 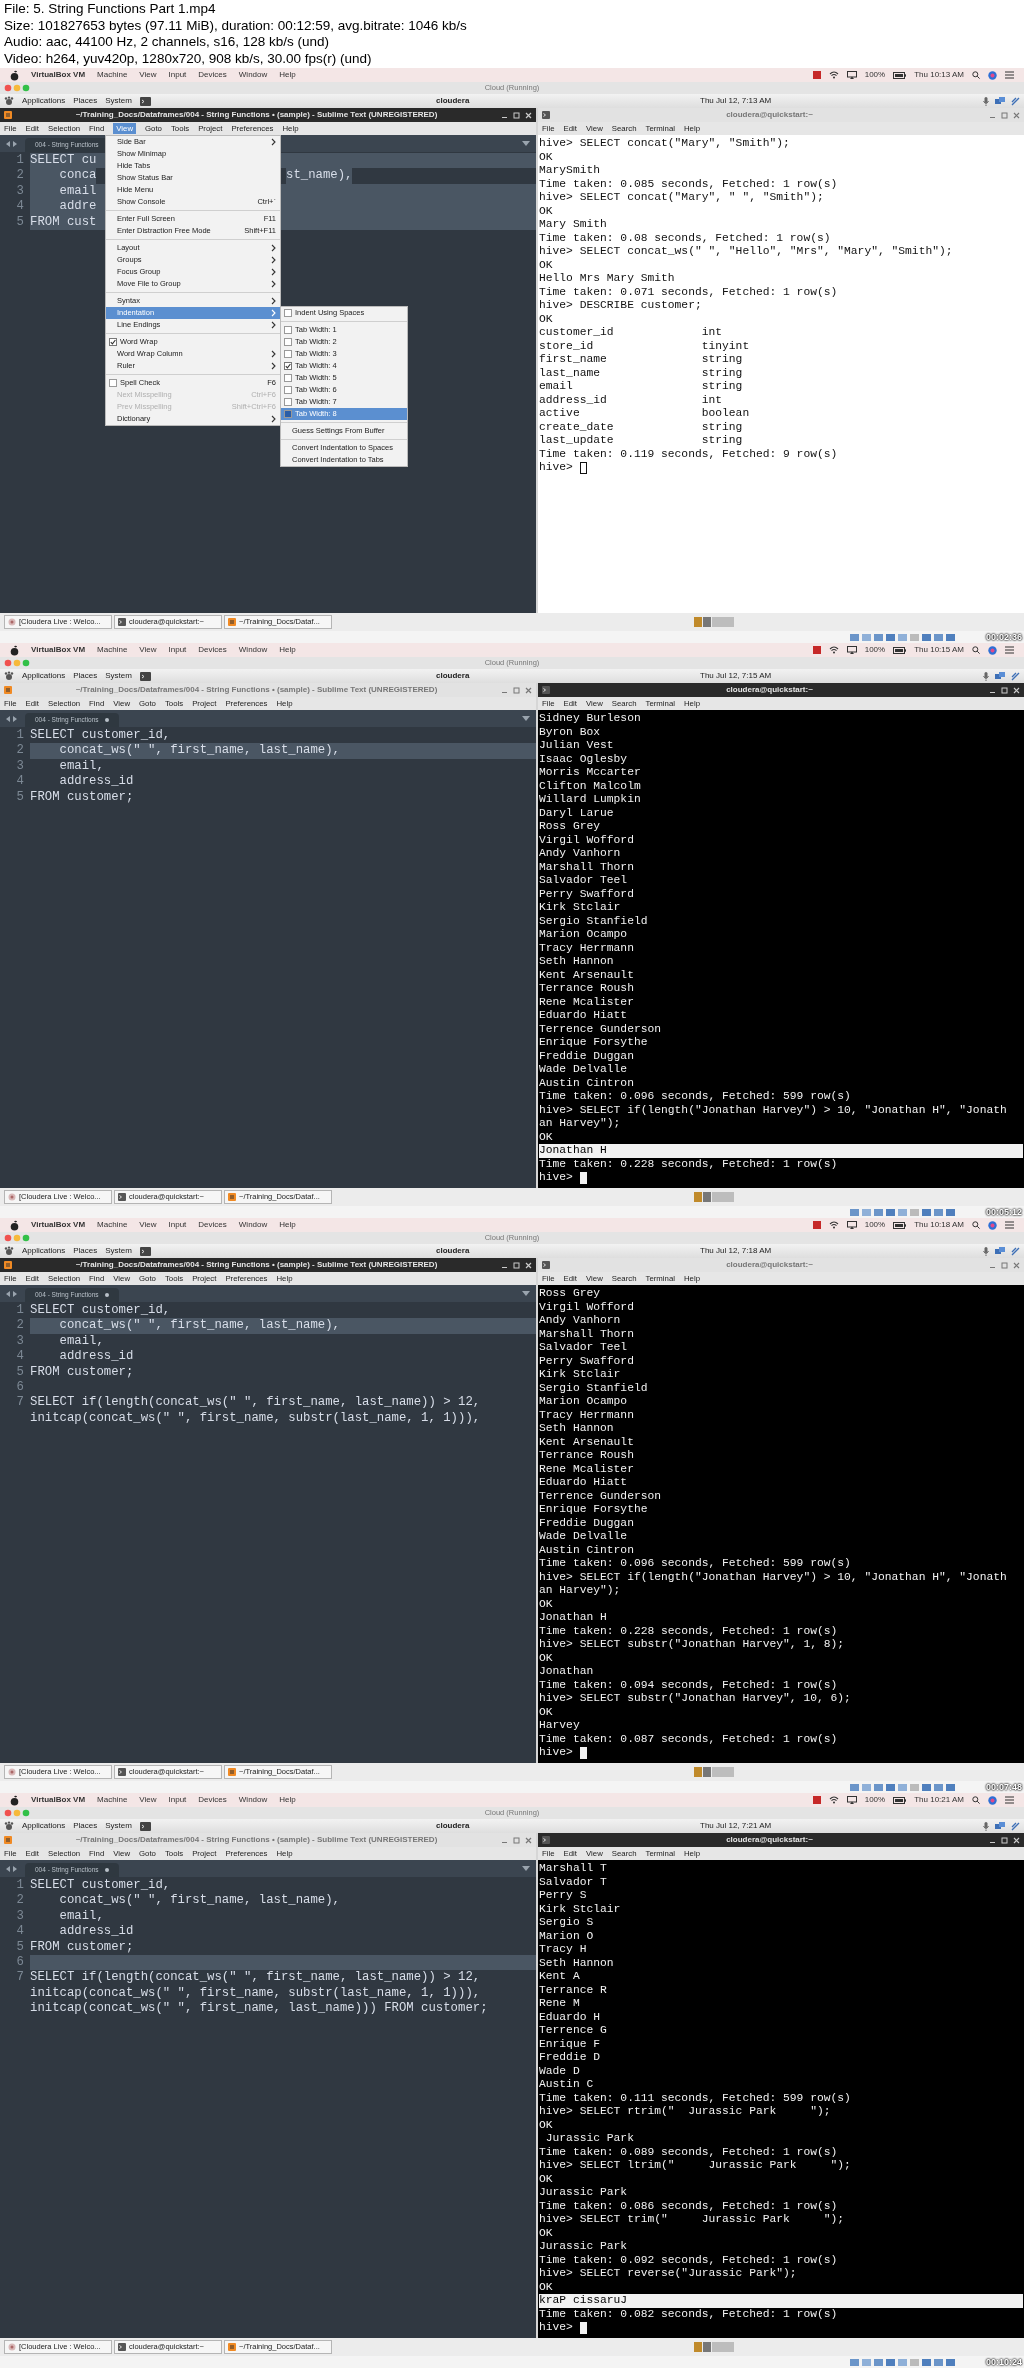 I want to click on panel-clock: Thu Jul 12, 7:18 AM, so click(x=736, y=1251).